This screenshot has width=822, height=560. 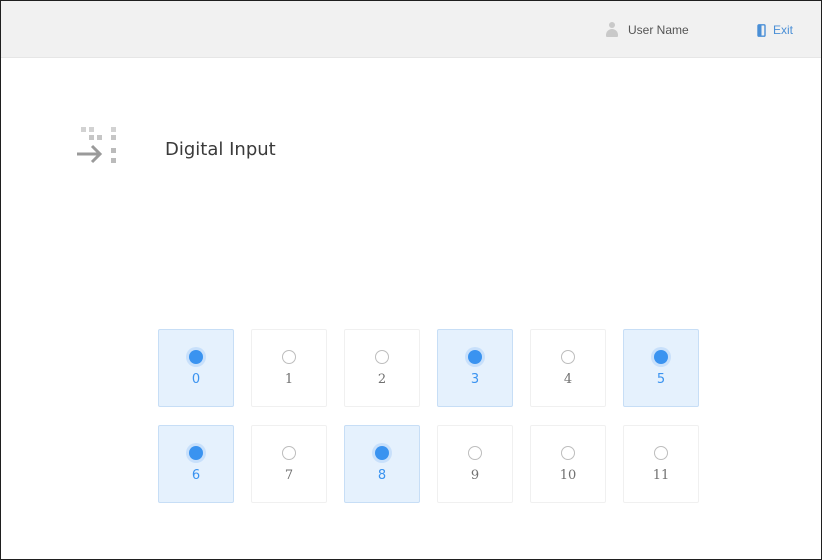 I want to click on exit-button: Exit, so click(x=775, y=30).